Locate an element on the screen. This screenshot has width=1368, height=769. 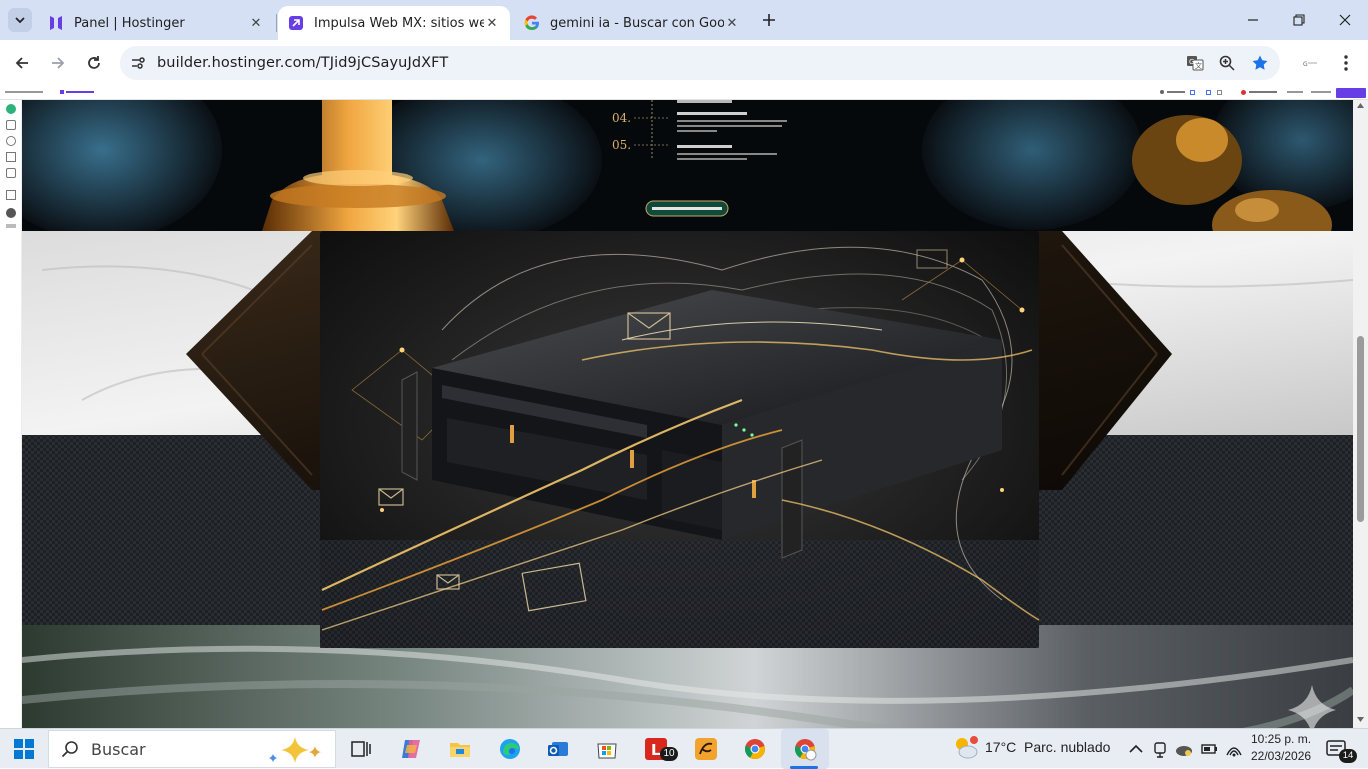
notification-count-badge: 14 is located at coordinates (1348, 756).